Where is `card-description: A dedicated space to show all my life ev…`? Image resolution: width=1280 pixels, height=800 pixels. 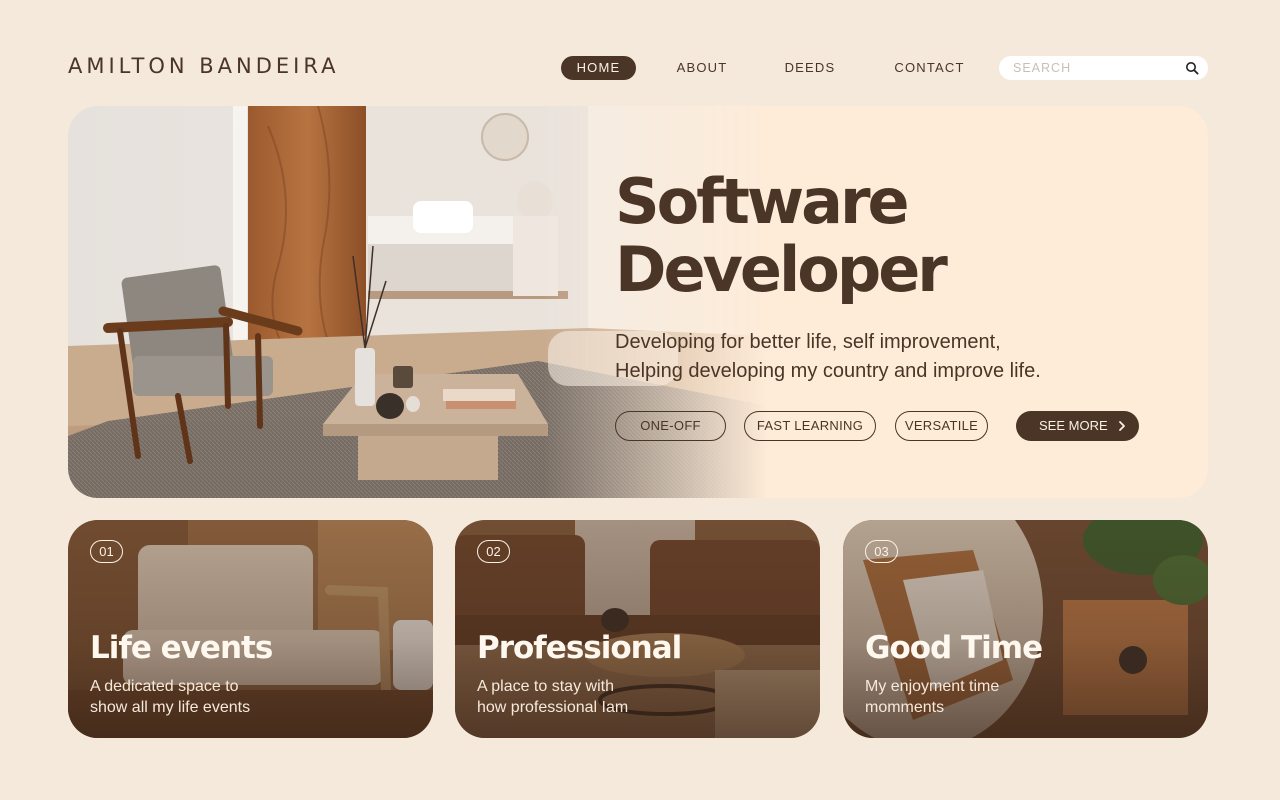 card-description: A dedicated space to show all my life ev… is located at coordinates (190, 697).